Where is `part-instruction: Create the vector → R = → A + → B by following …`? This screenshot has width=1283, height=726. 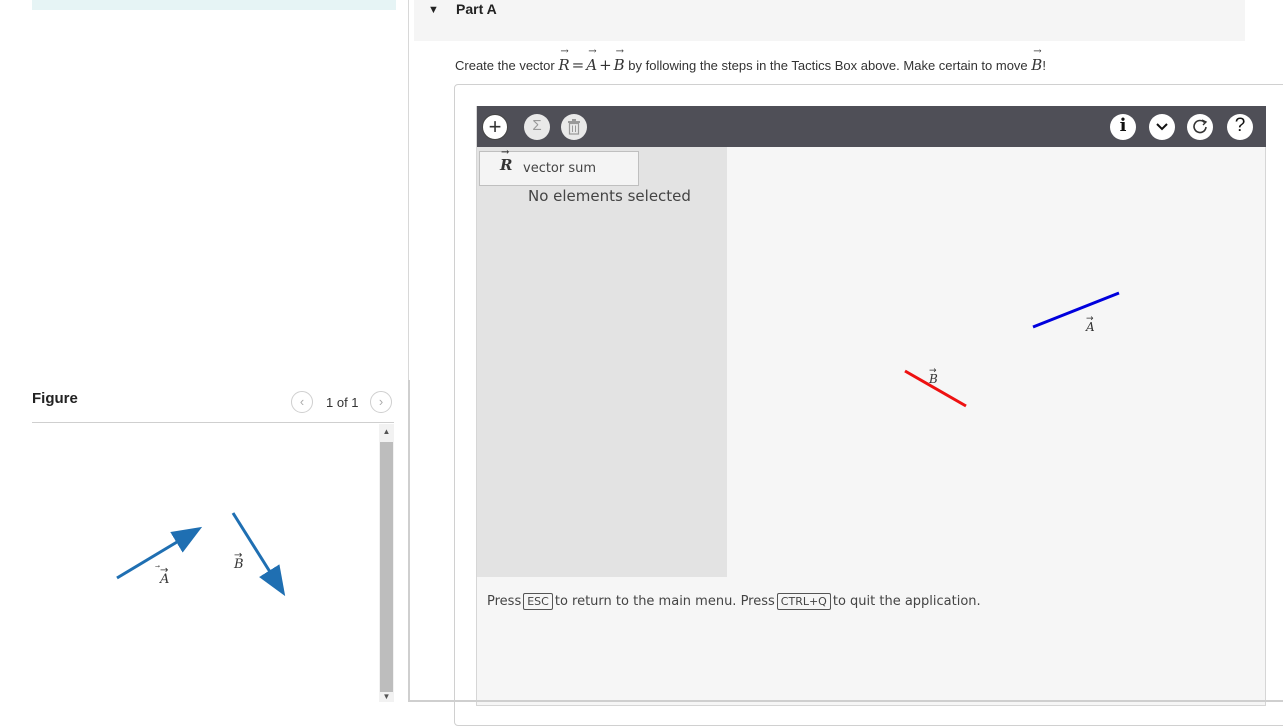
part-instruction: Create the vector → R = → A + → B by following … is located at coordinates (750, 60).